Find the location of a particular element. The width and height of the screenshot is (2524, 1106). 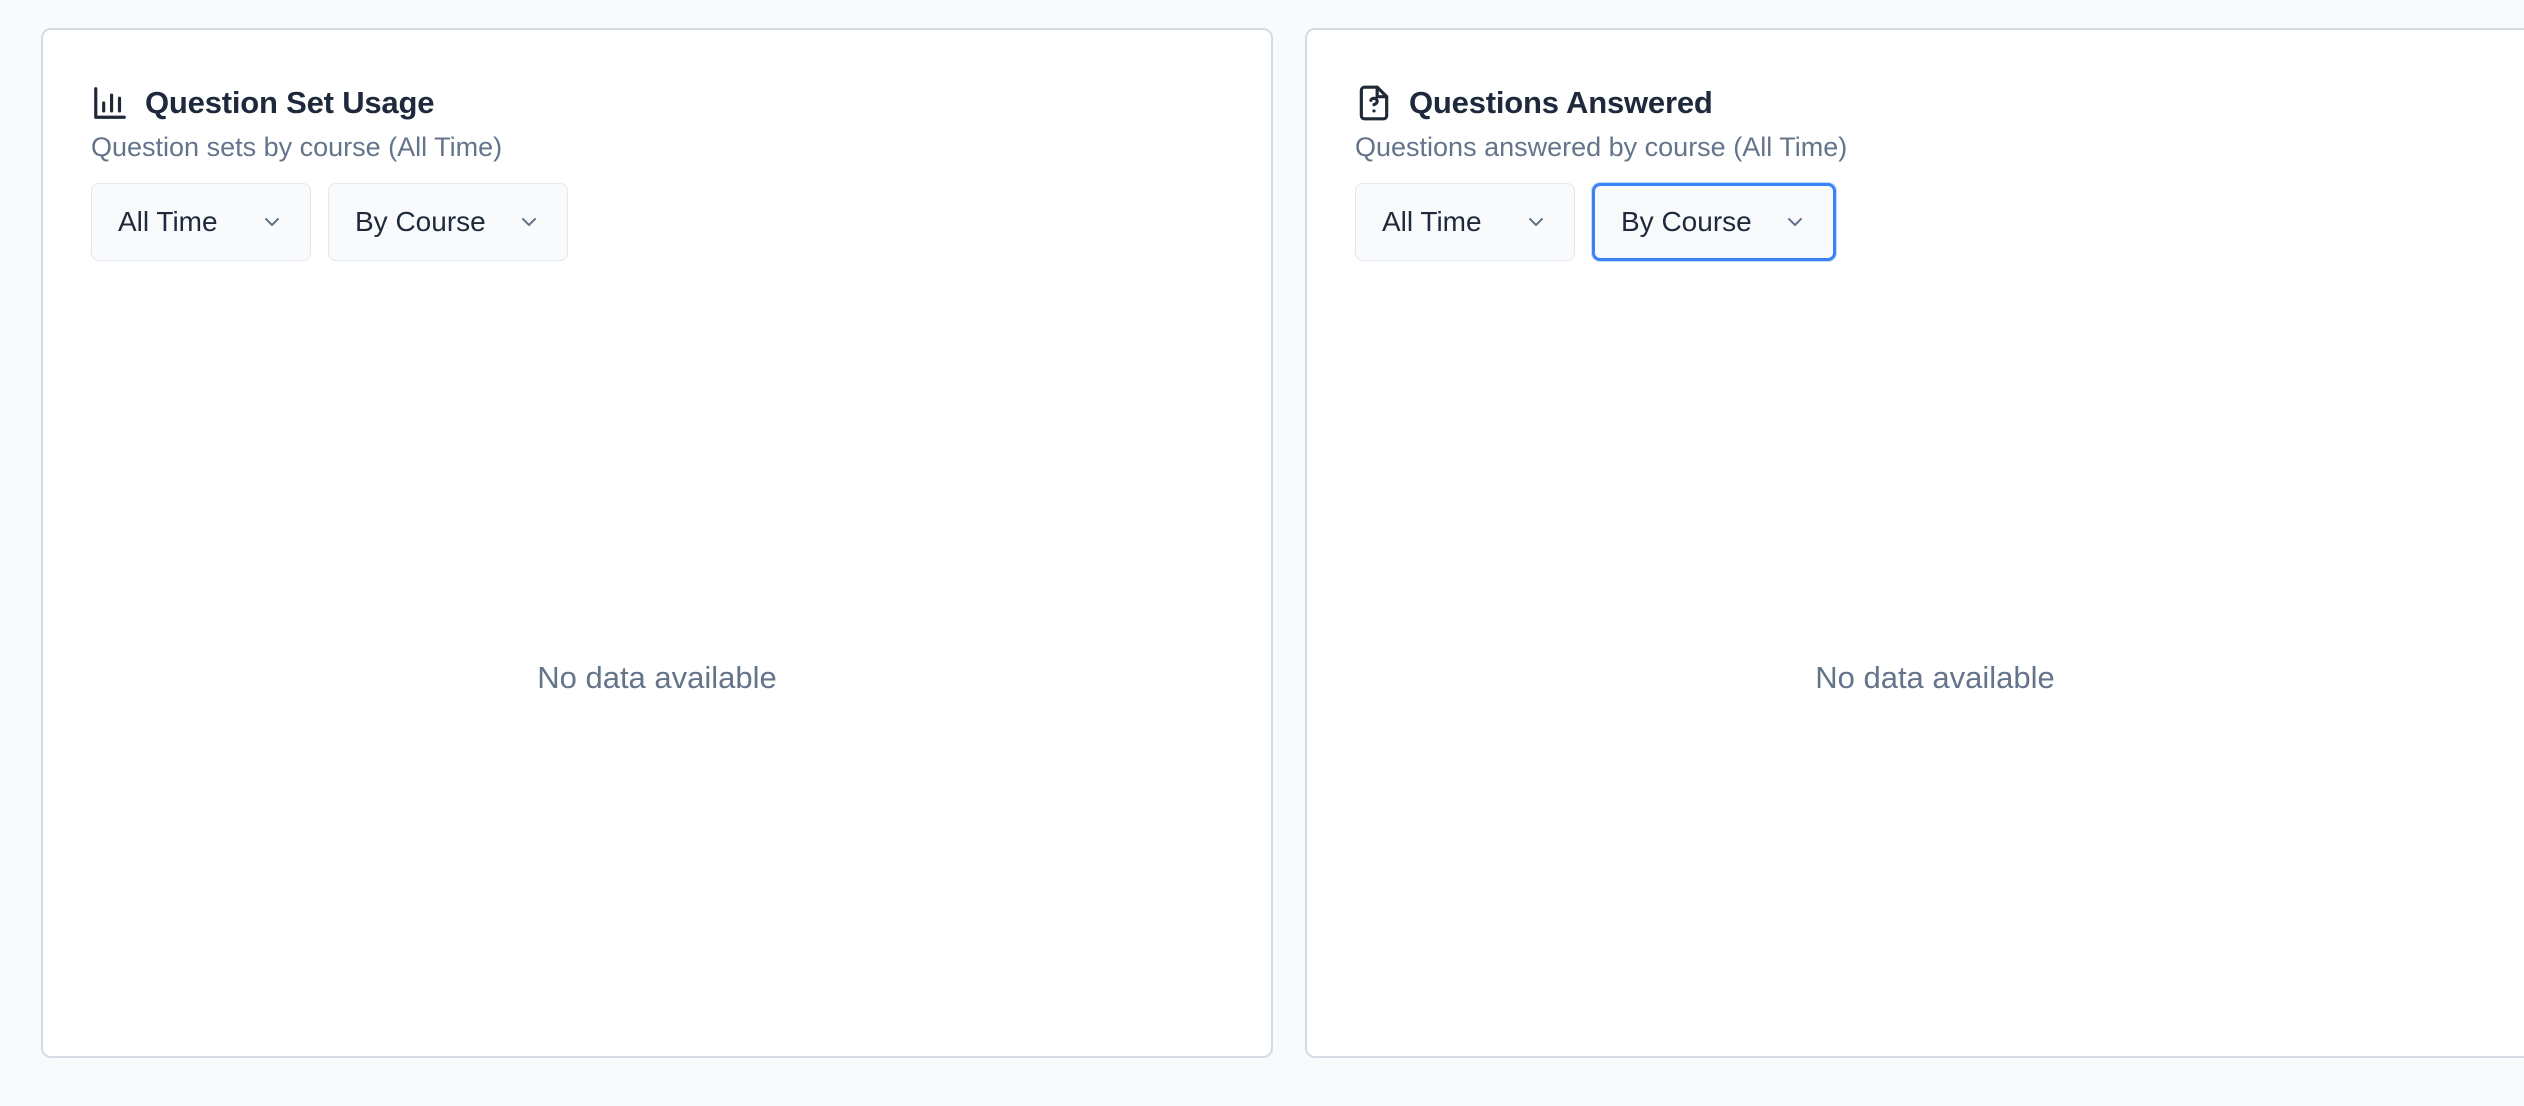

card-header: Question Set Usage is located at coordinates (262, 103).